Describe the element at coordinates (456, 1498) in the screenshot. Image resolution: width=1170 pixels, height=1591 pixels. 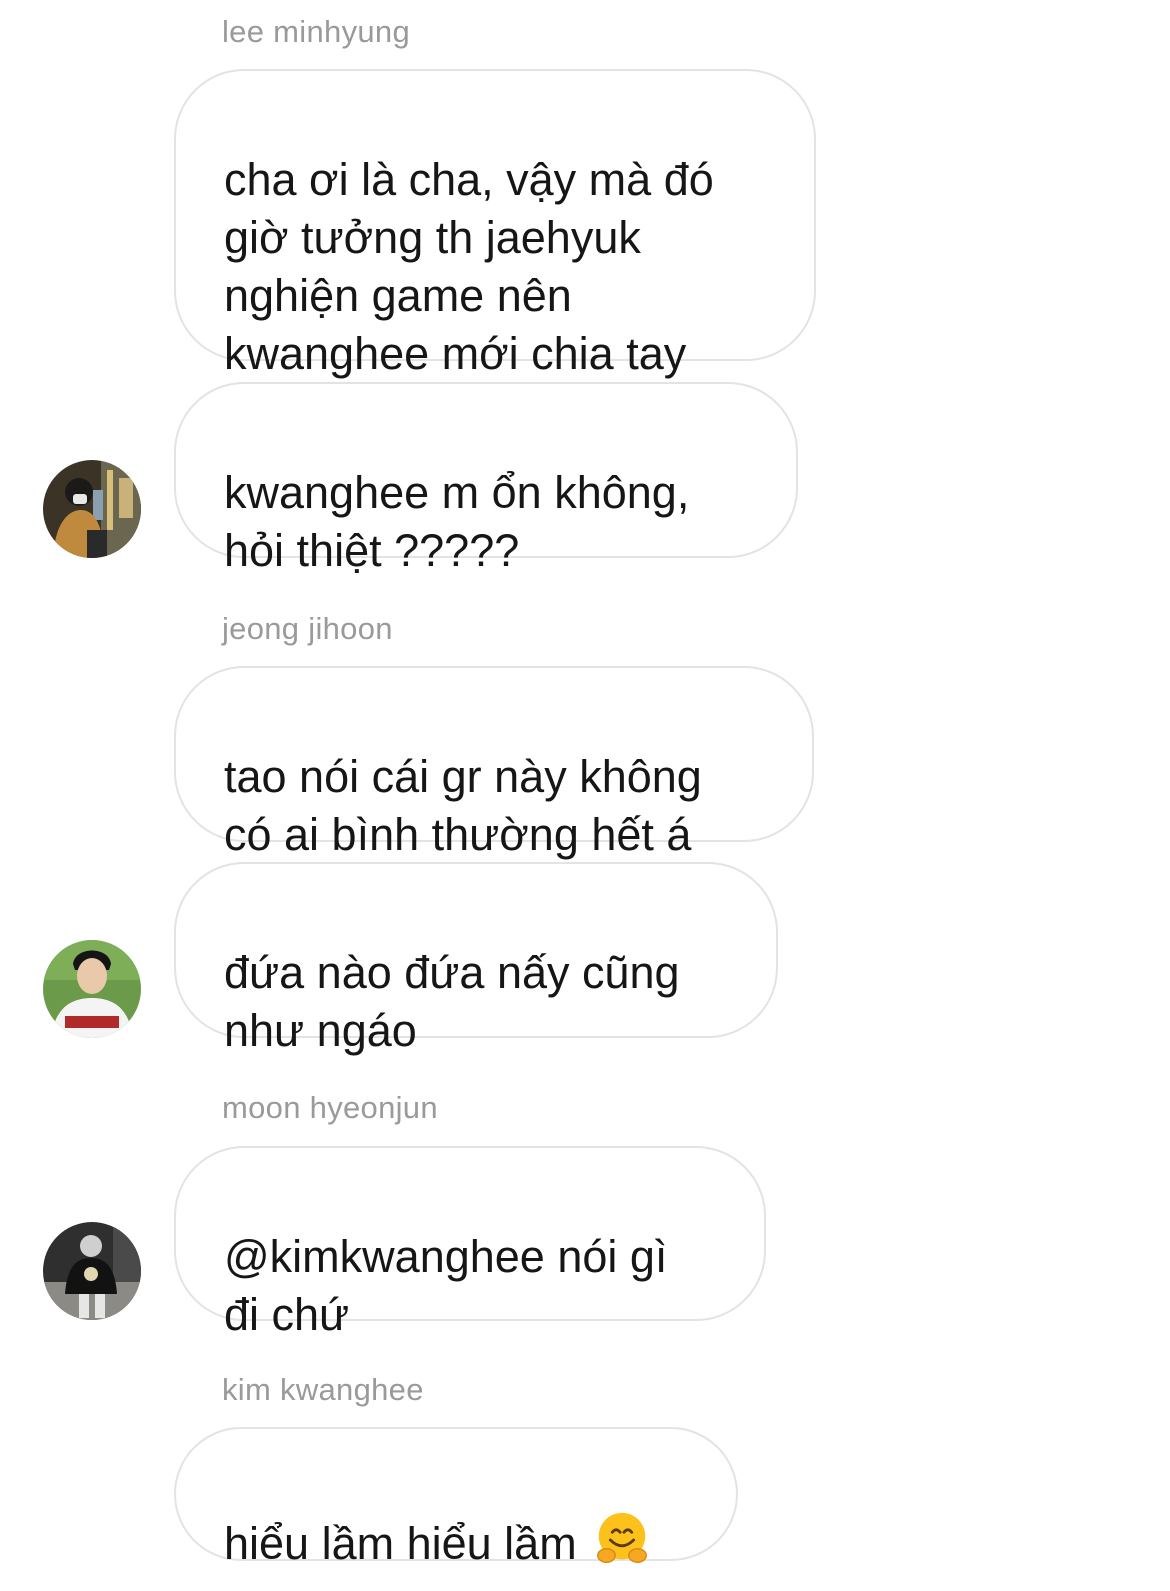
I see `message-bubble: hiểu lầm hiểu lầm` at that location.